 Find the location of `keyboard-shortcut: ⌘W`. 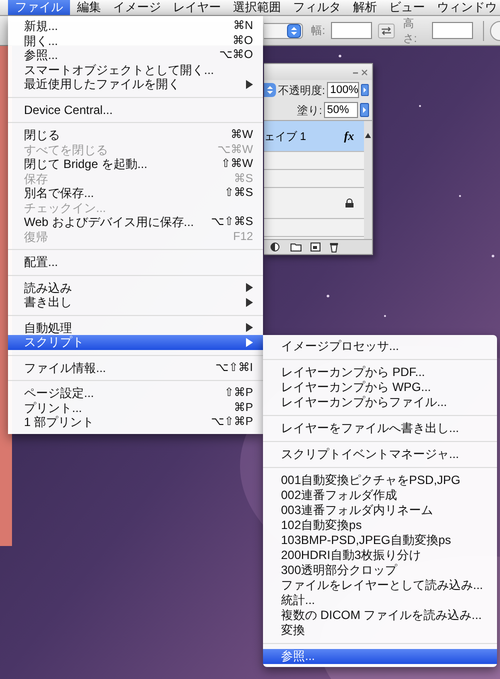

keyboard-shortcut: ⌘W is located at coordinates (241, 135).